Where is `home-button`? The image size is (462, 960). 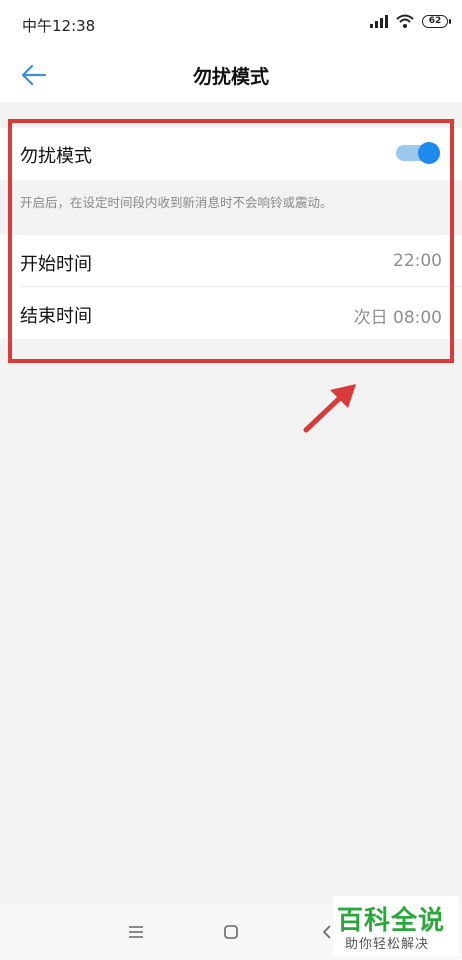 home-button is located at coordinates (231, 932).